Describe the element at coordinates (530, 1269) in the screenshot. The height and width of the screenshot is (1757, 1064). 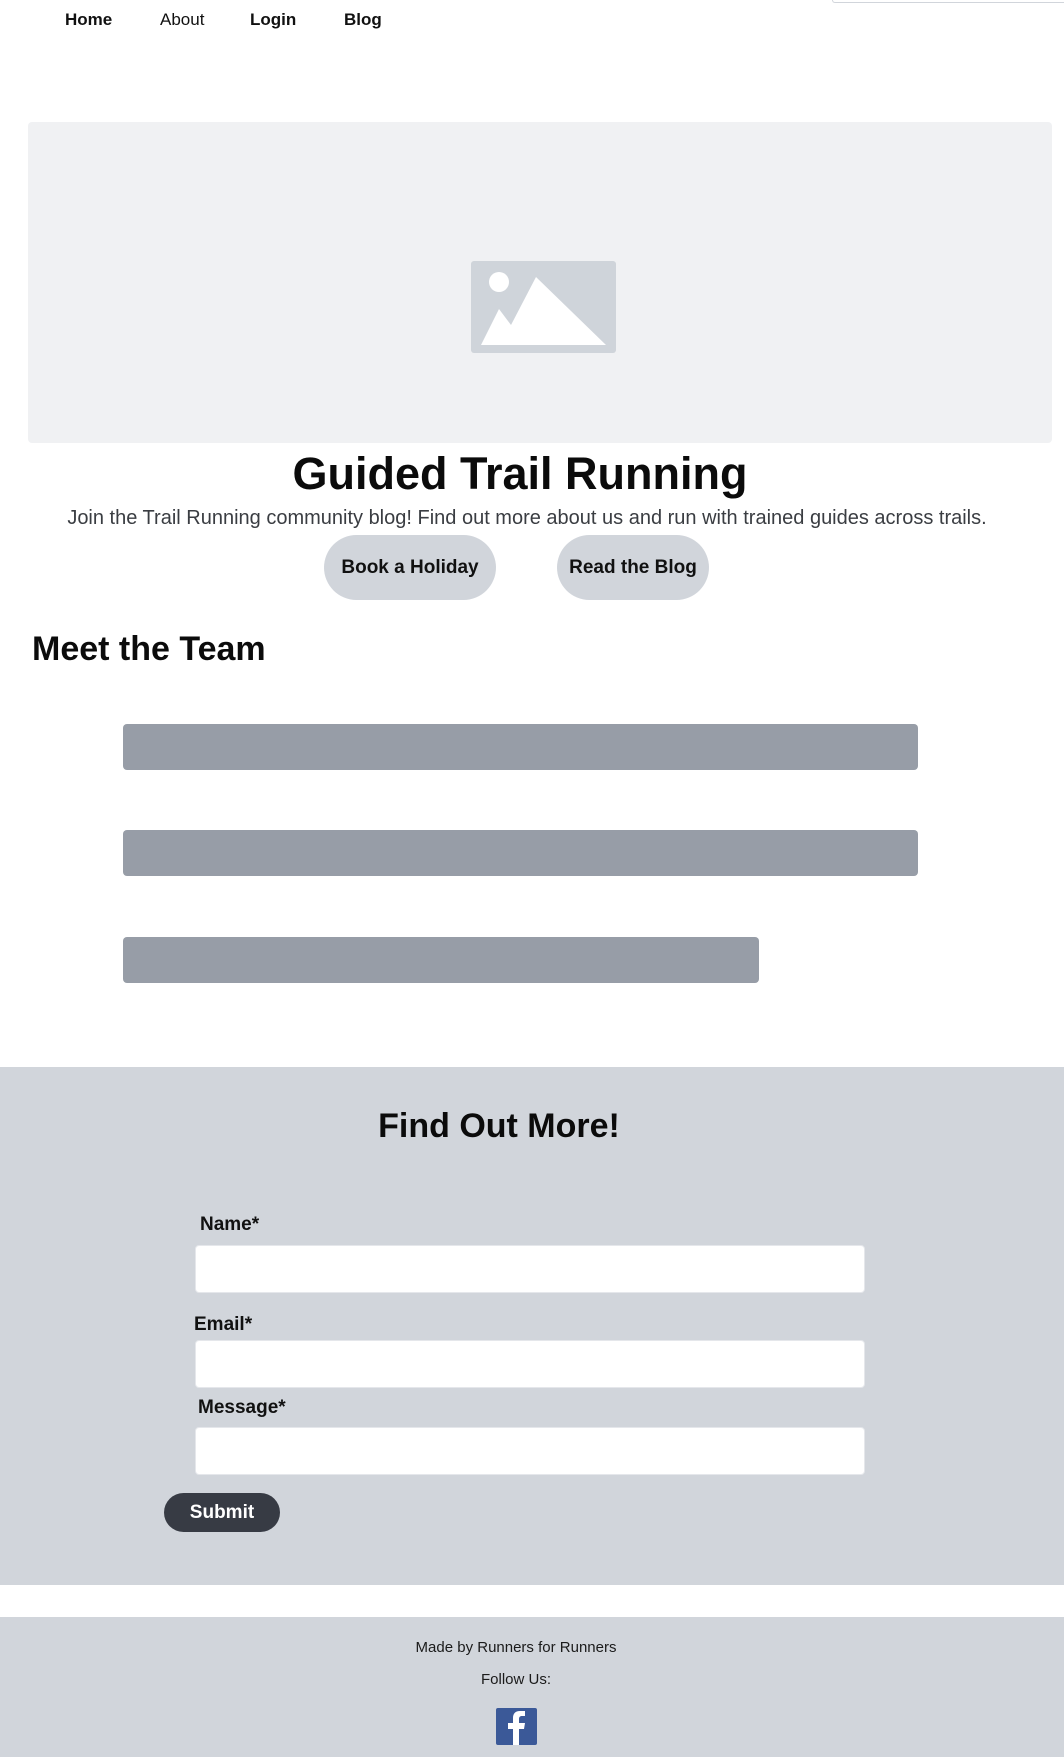
I see `name-field` at that location.